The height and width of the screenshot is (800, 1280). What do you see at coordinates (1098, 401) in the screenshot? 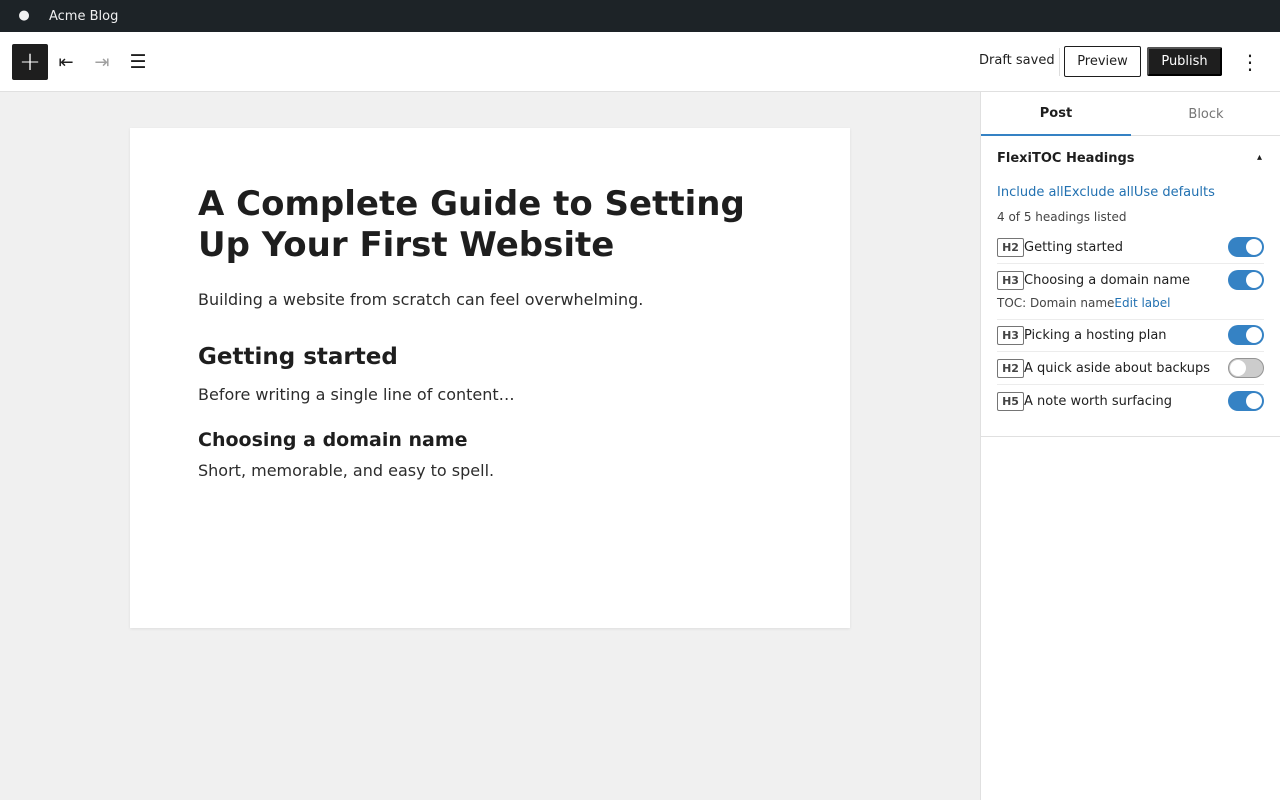
I see `heading-label: A note worth surfacing` at bounding box center [1098, 401].